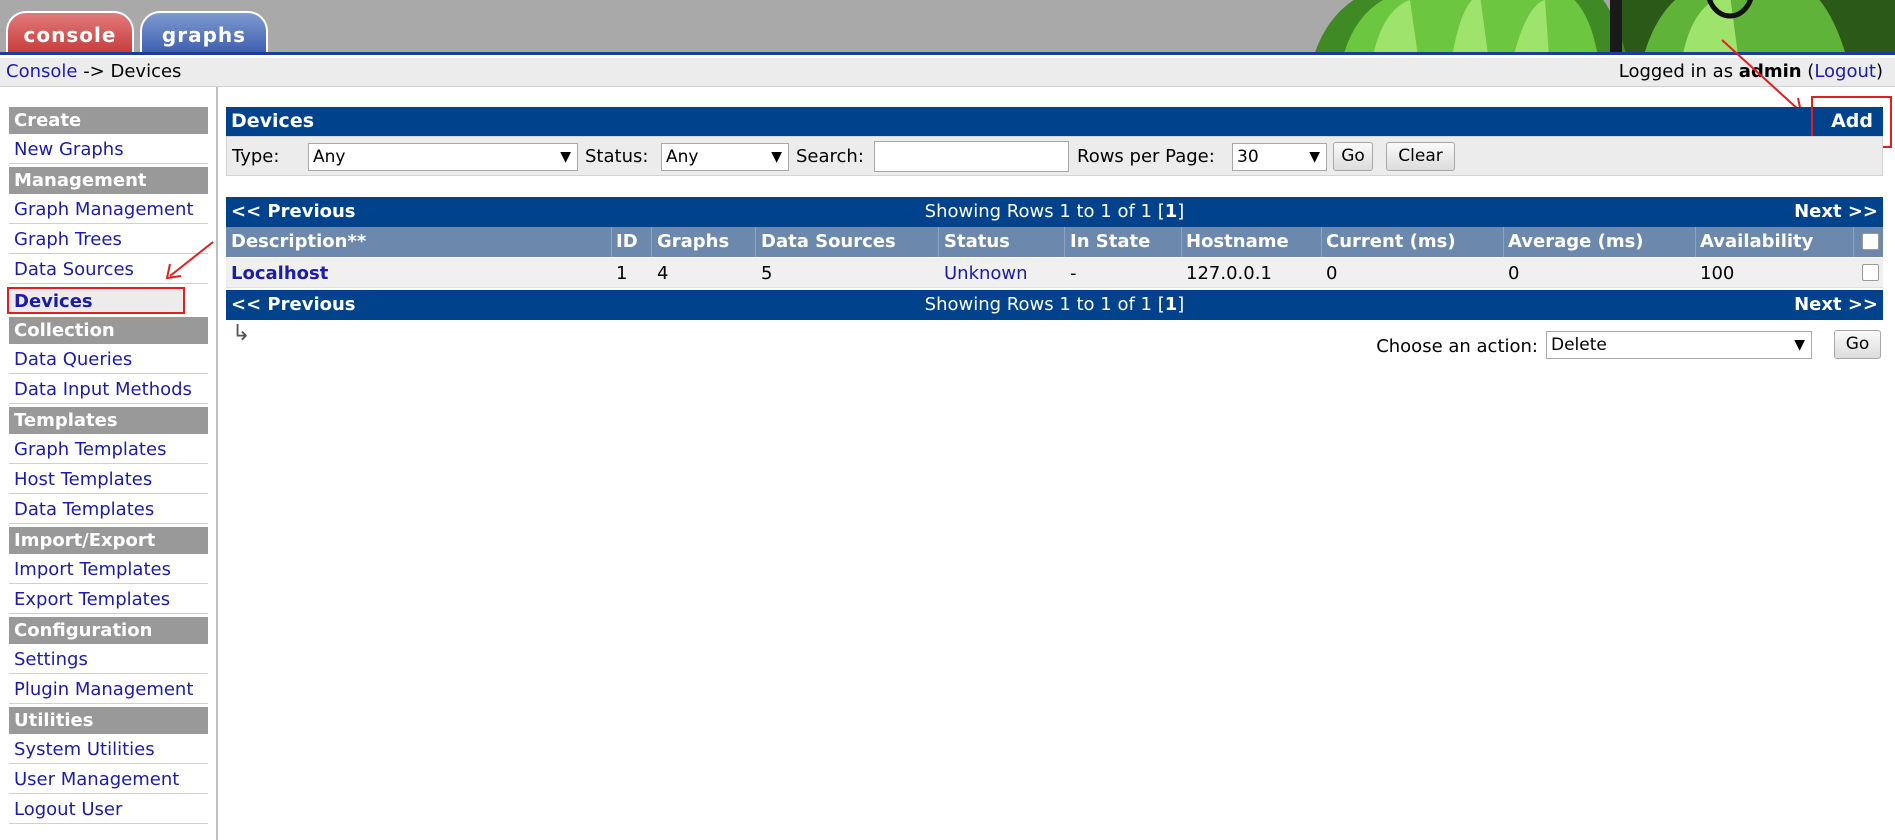 Image resolution: width=1895 pixels, height=840 pixels. I want to click on tab-console: console, so click(70, 31).